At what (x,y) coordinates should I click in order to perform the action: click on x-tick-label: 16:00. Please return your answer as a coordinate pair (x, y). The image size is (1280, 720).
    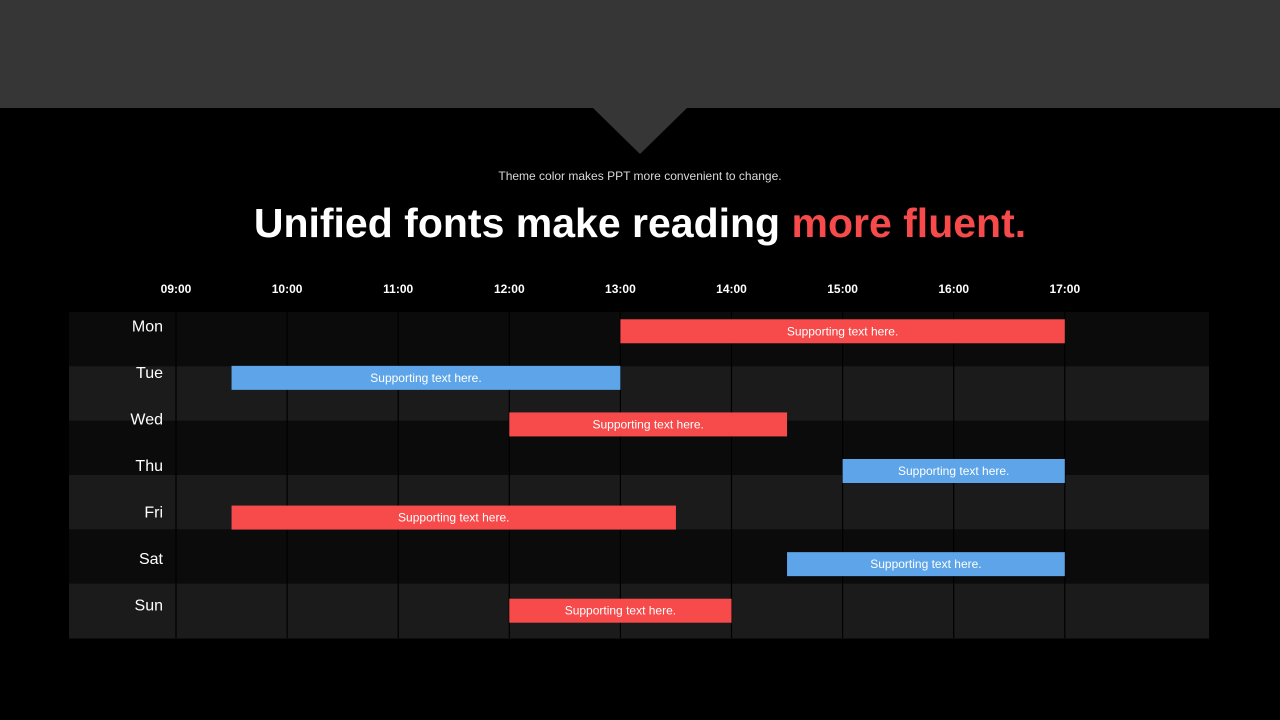
    Looking at the image, I should click on (953, 289).